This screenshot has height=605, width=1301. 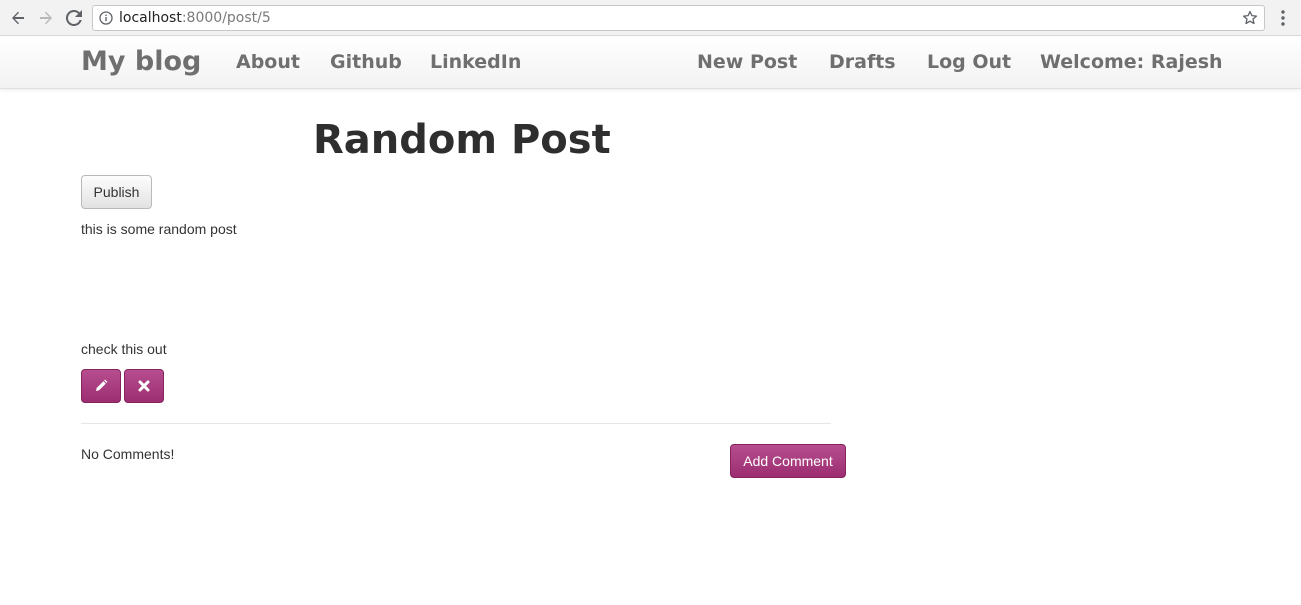 I want to click on comments-divider, so click(x=456, y=423).